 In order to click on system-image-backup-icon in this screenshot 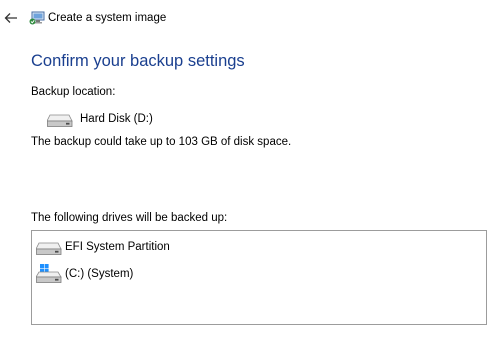, I will do `click(37, 18)`.